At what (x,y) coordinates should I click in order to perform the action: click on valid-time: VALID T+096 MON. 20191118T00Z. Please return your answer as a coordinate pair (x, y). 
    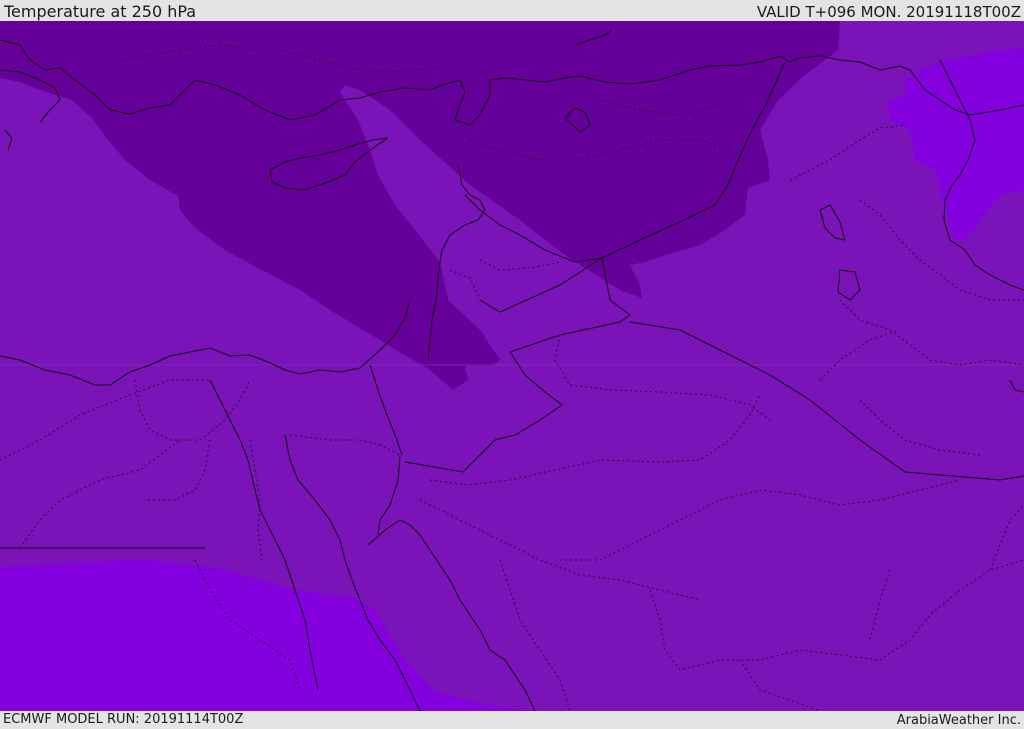
    Looking at the image, I should click on (888, 12).